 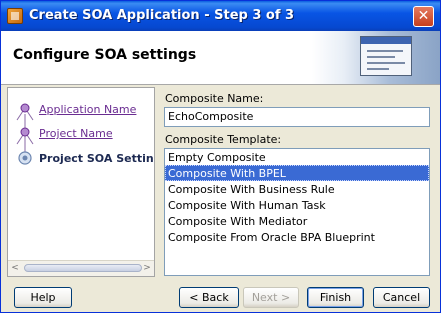 I want to click on scroll-left-icon: <, so click(x=15, y=268).